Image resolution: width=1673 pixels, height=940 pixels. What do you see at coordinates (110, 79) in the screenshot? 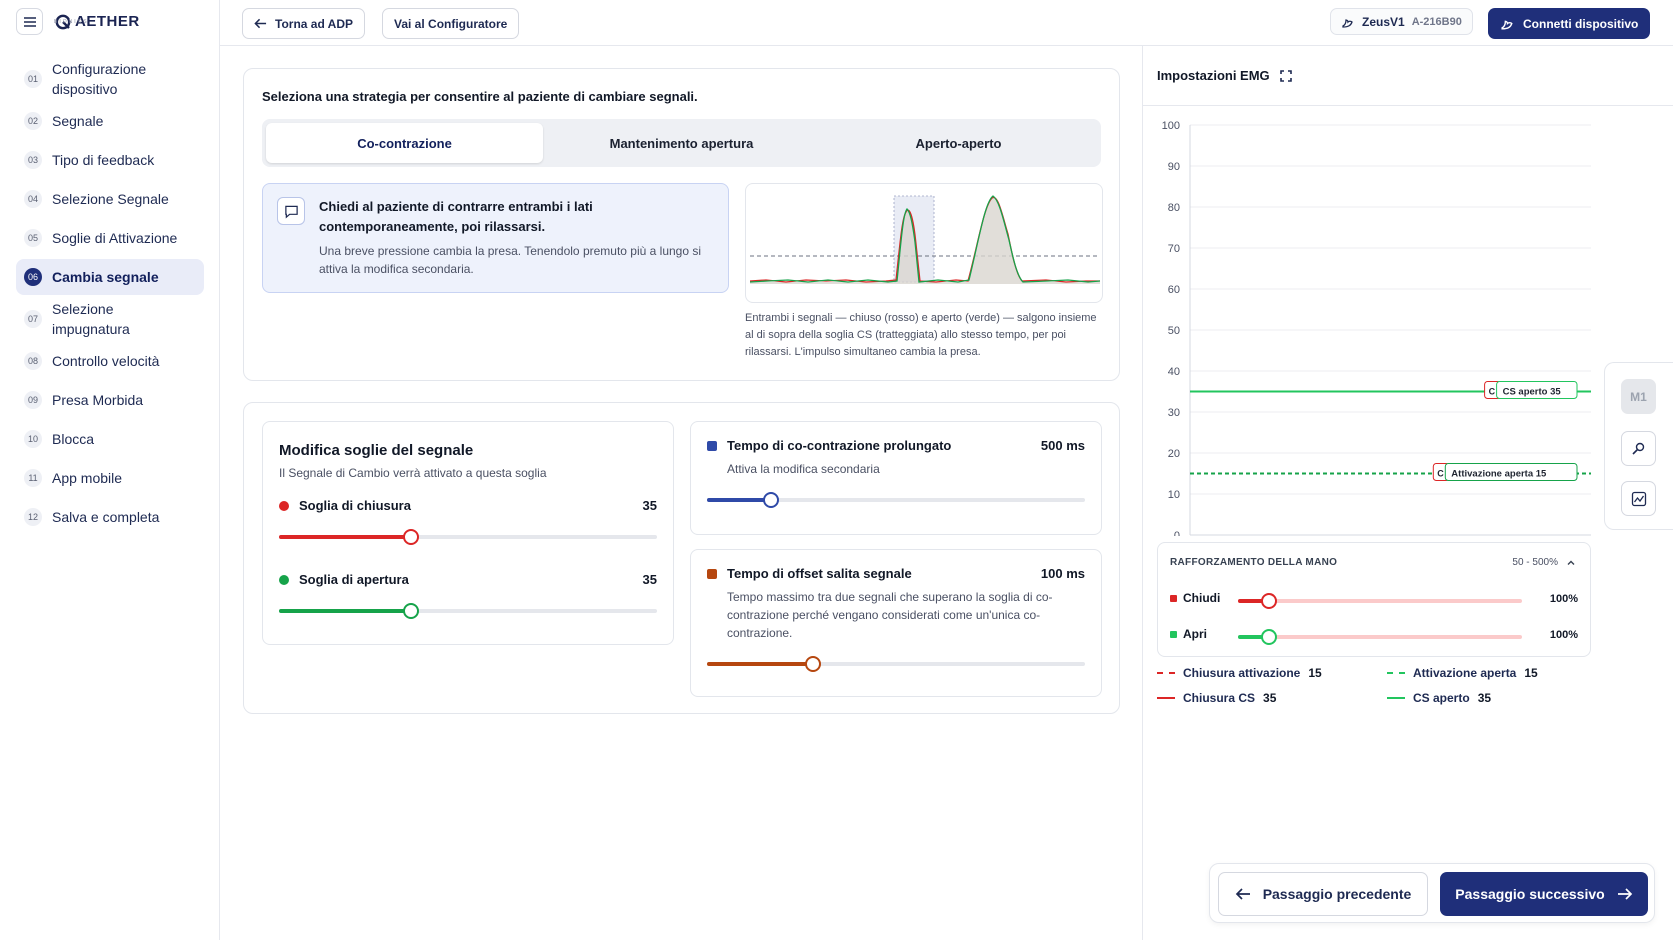
I see `sidebar-item: 01 Configurazione dispositivo` at bounding box center [110, 79].